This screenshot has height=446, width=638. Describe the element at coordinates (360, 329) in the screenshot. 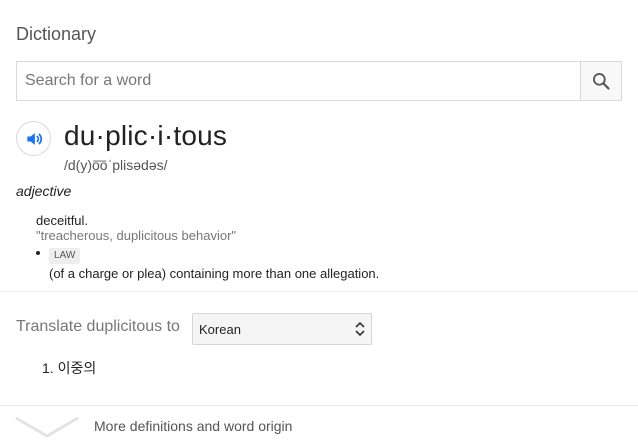

I see `select-arrows-icon` at that location.